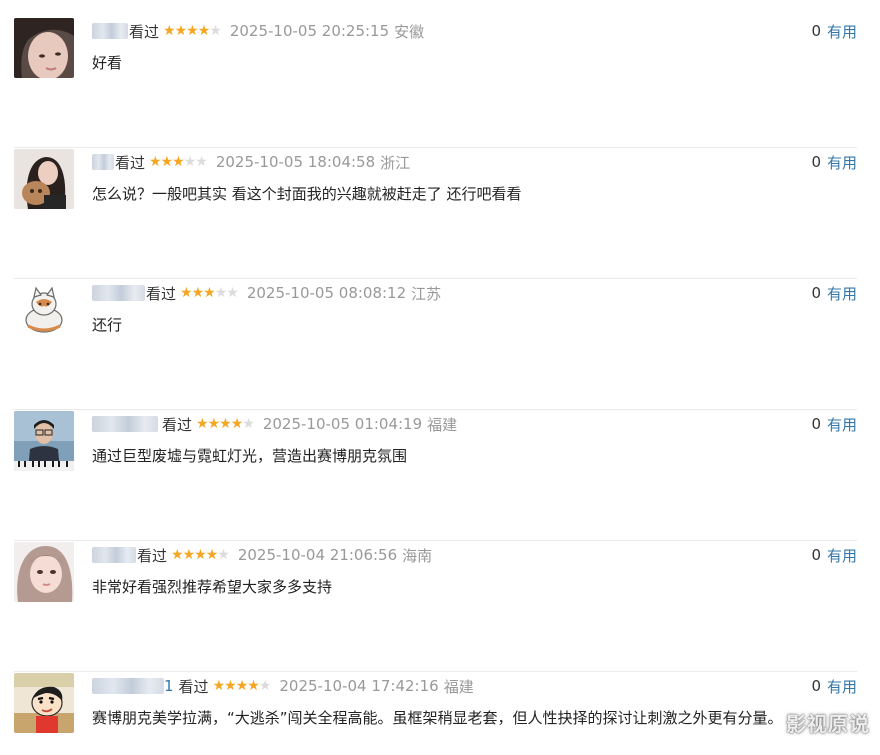 The image size is (880, 755). What do you see at coordinates (295, 162) in the screenshot?
I see `comment-time: 2025-10-05 18:04:58` at bounding box center [295, 162].